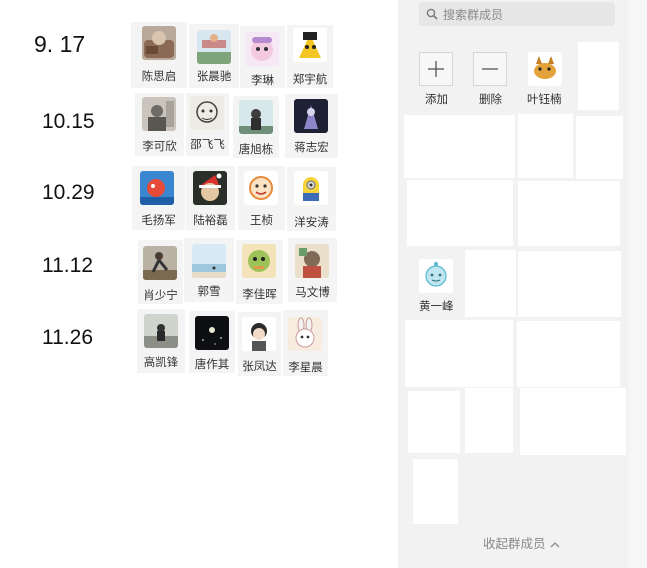  I want to click on minus-icon, so click(490, 69).